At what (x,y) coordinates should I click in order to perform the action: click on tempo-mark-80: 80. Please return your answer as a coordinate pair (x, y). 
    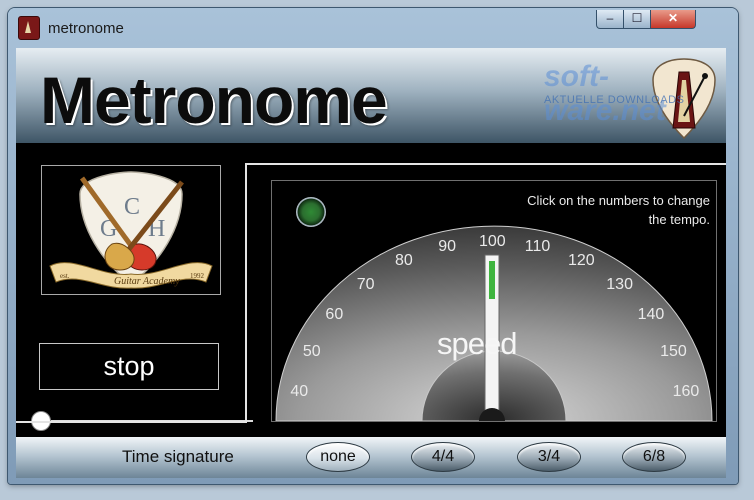
    Looking at the image, I should click on (404, 261).